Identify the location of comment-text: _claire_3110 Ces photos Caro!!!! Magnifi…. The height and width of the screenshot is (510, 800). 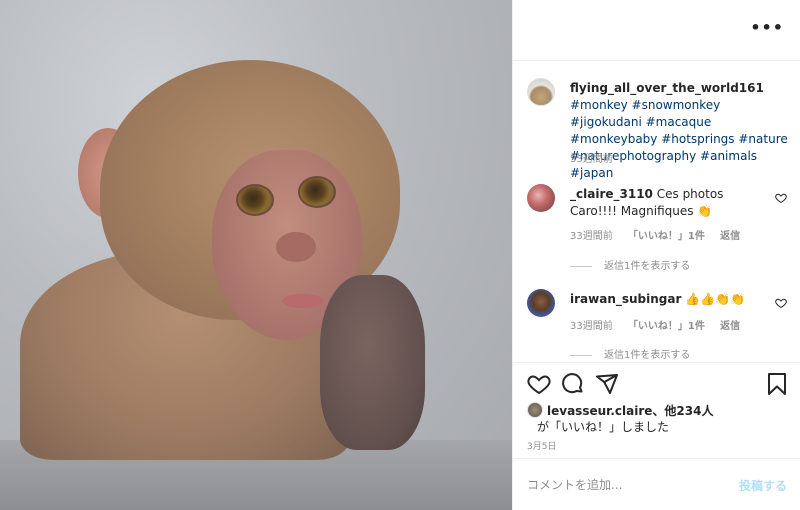
(665, 203).